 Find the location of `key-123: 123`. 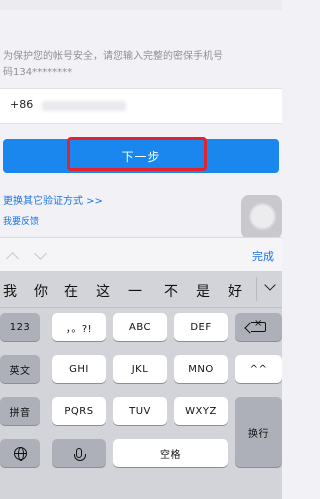

key-123: 123 is located at coordinates (20, 327).